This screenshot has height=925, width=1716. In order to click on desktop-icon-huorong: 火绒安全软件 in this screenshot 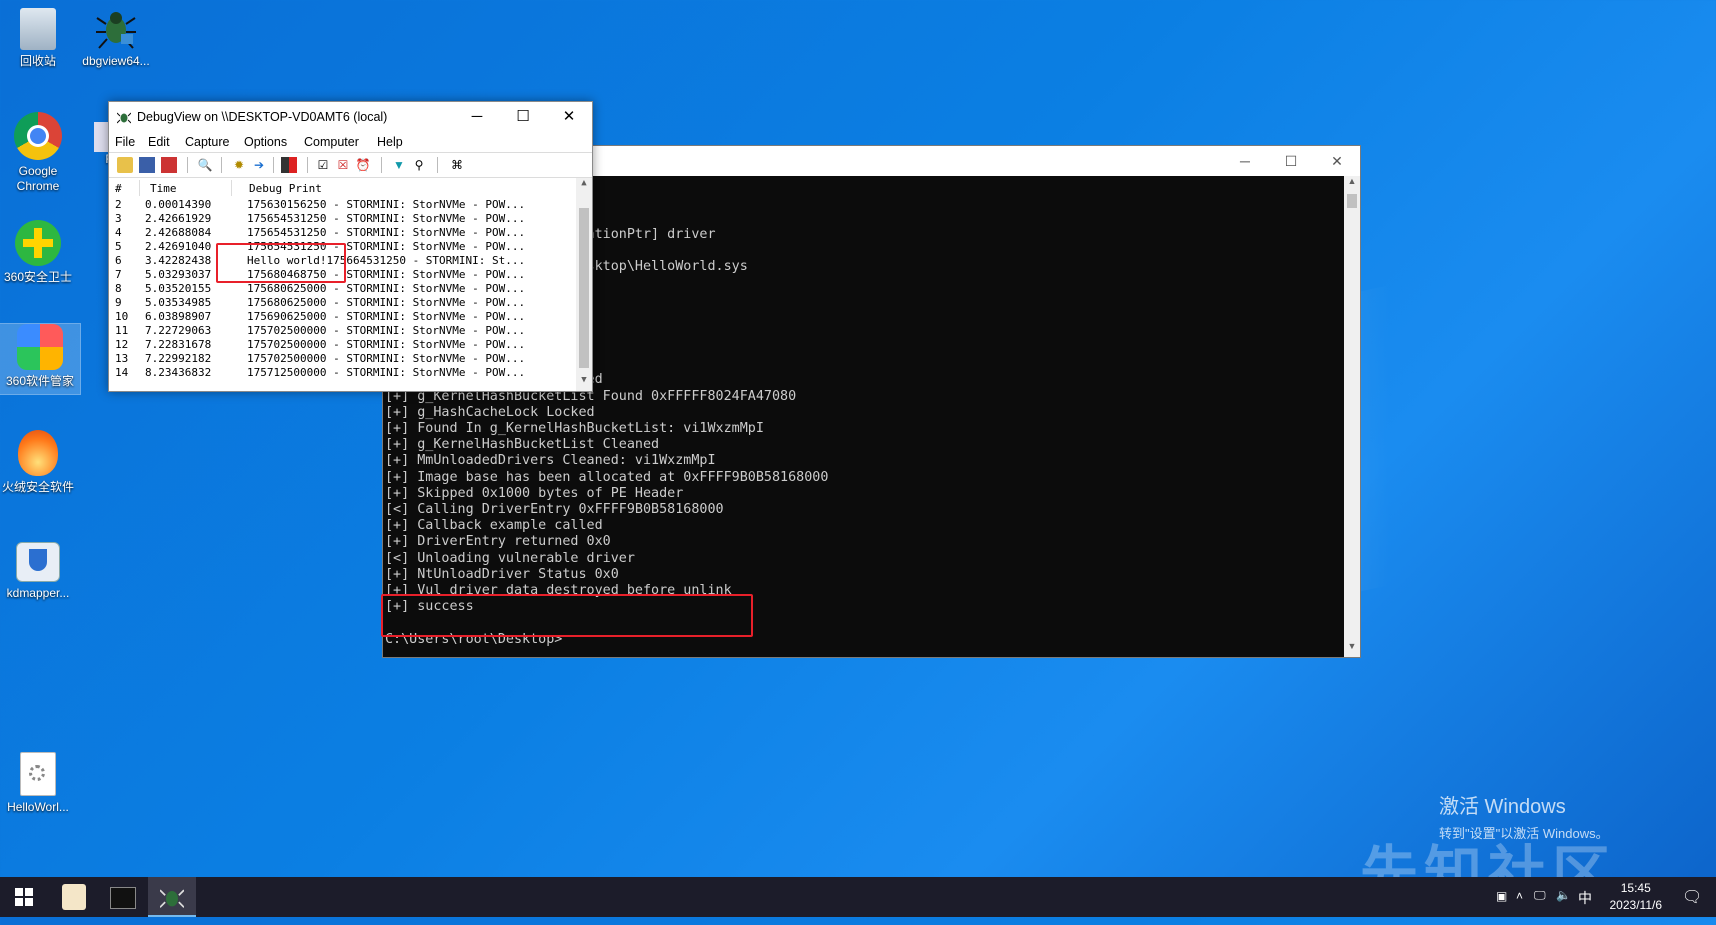, I will do `click(39, 462)`.